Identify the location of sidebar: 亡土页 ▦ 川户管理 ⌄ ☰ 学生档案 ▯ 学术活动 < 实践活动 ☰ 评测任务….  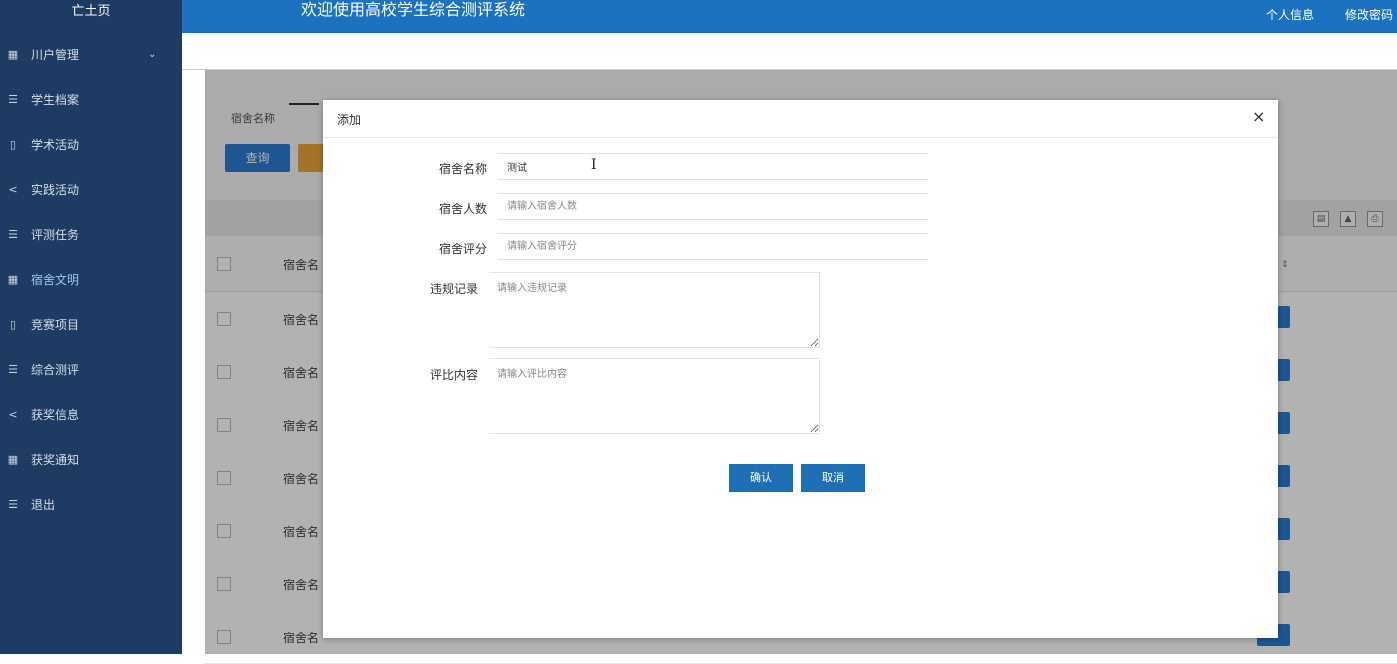
(91, 327).